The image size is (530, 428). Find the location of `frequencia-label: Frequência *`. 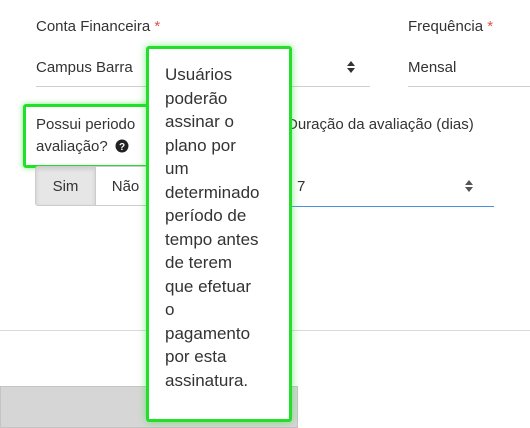

frequencia-label: Frequência * is located at coordinates (450, 26).